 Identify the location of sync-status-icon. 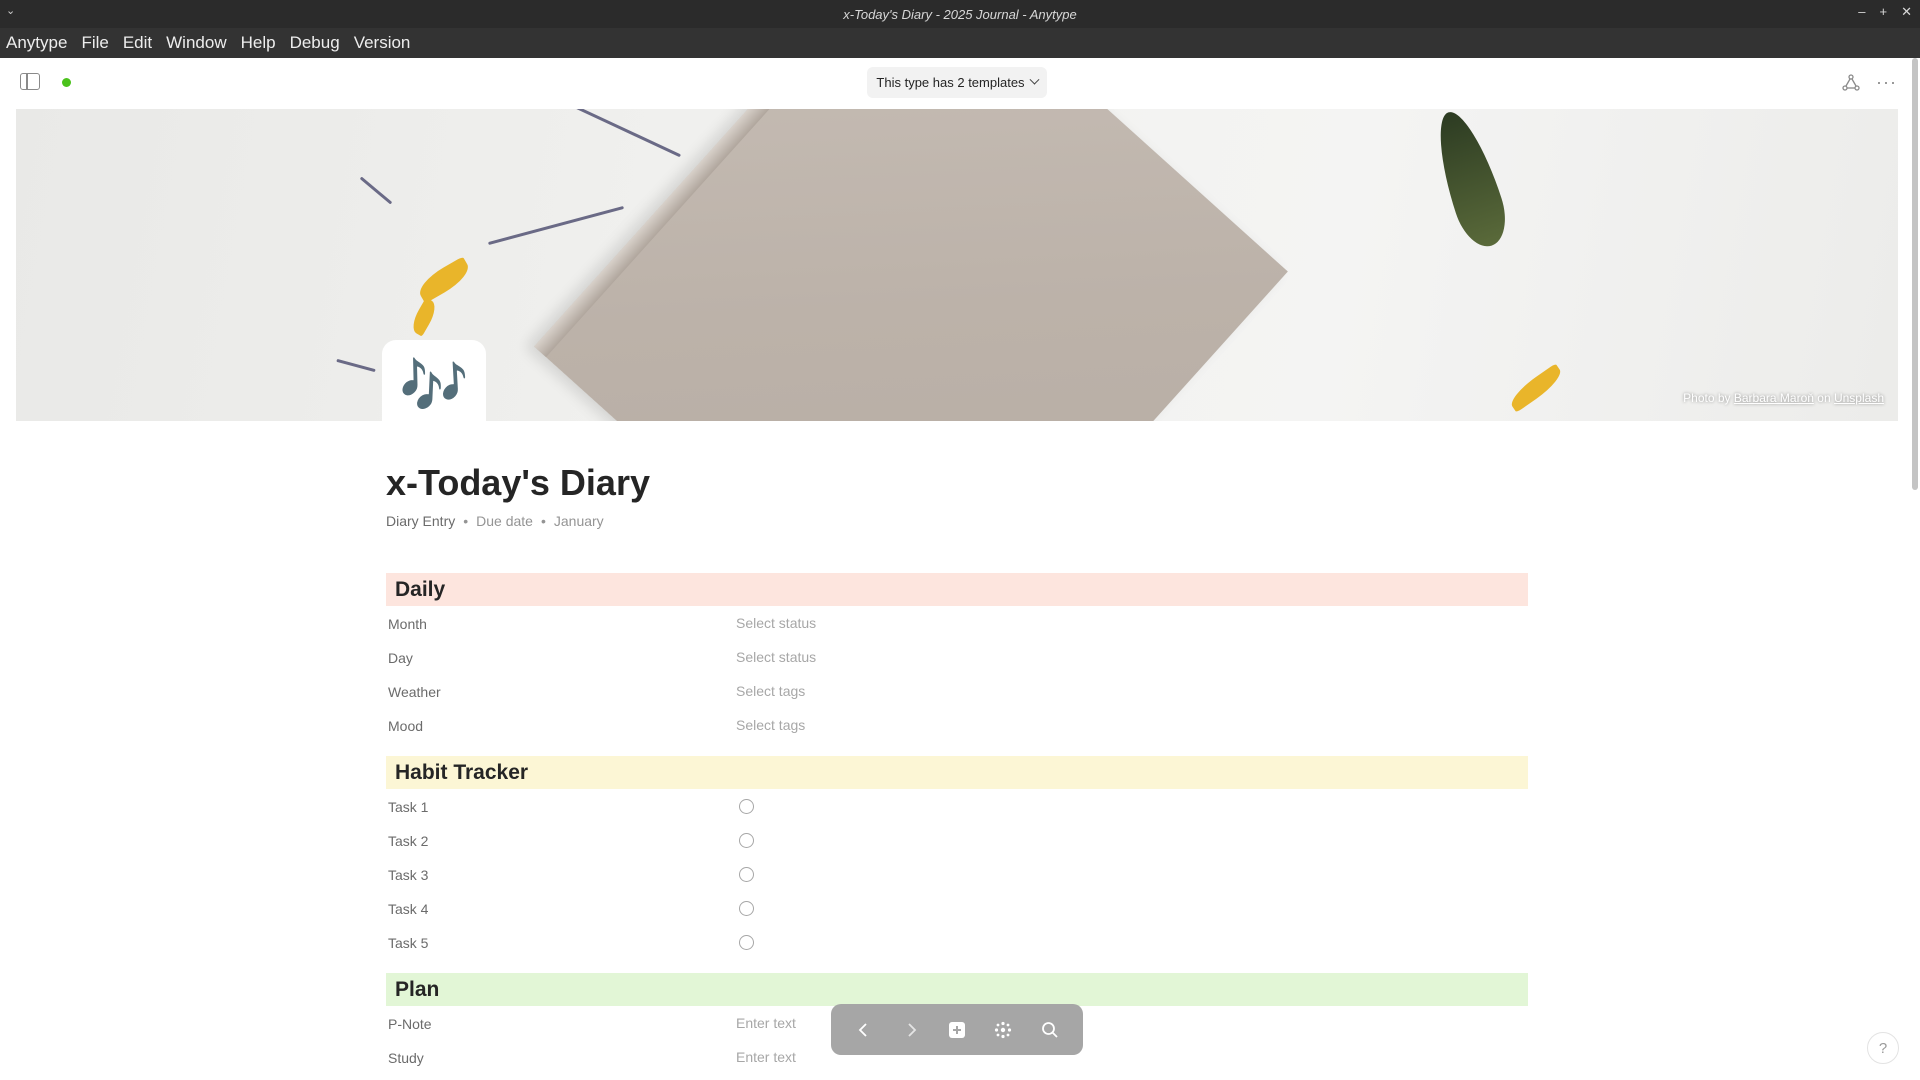
(66, 82).